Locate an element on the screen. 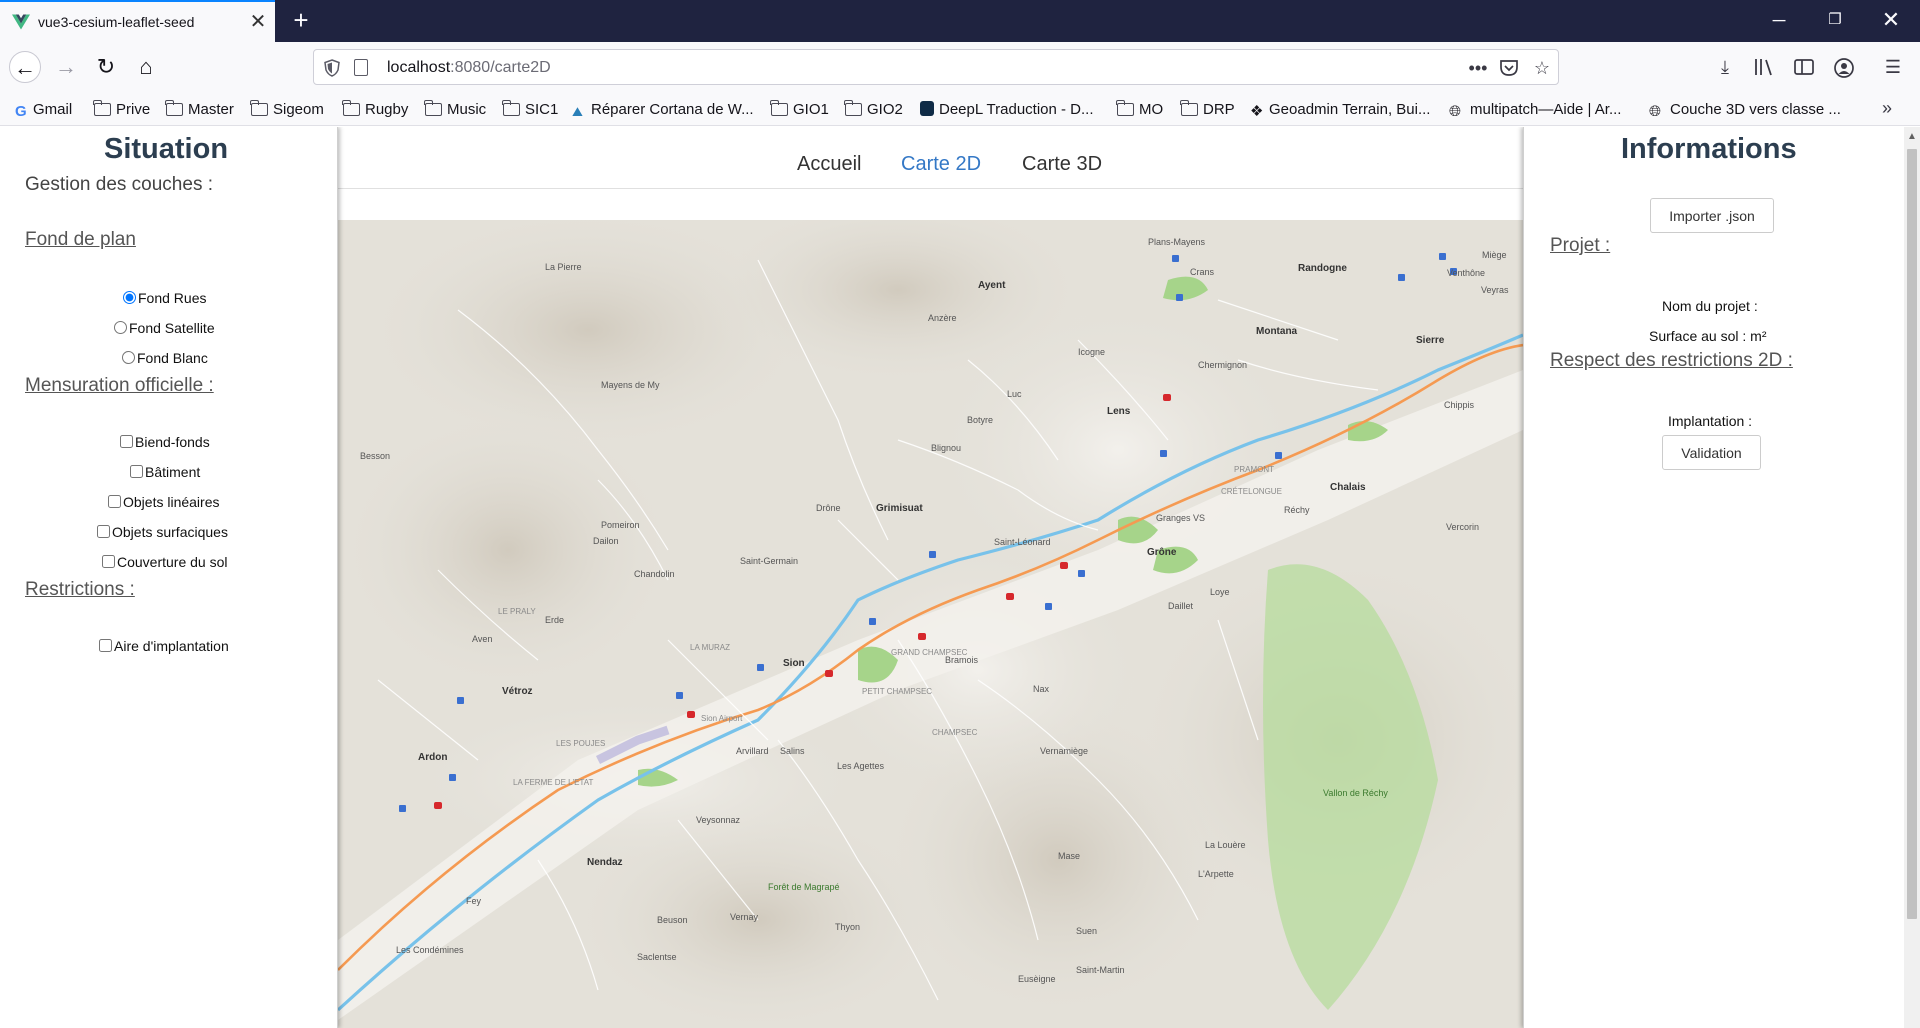 Image resolution: width=1920 pixels, height=1028 pixels. page-scrollbar: ▲ is located at coordinates (1912, 577).